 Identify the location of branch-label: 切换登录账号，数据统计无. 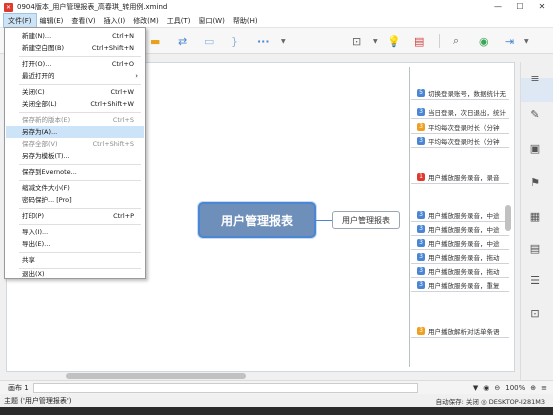
(467, 94).